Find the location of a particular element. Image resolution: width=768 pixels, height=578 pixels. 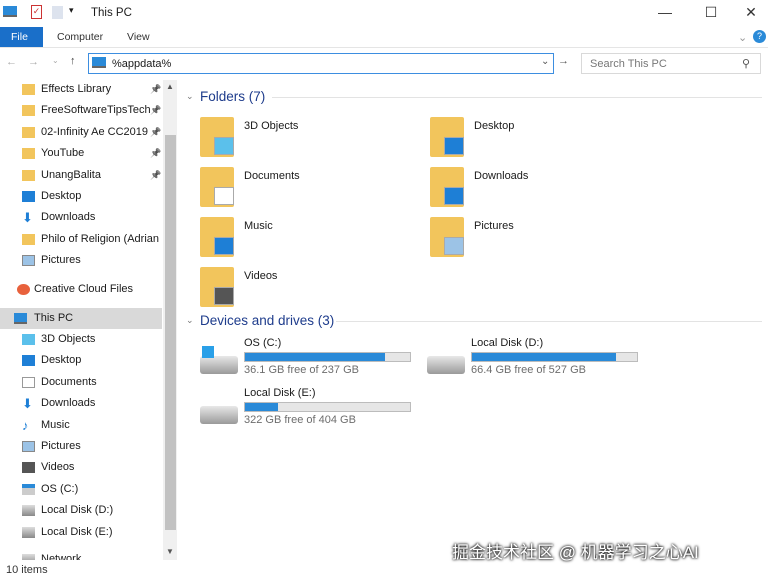

nav-item-pc: Documents is located at coordinates (81, 382).